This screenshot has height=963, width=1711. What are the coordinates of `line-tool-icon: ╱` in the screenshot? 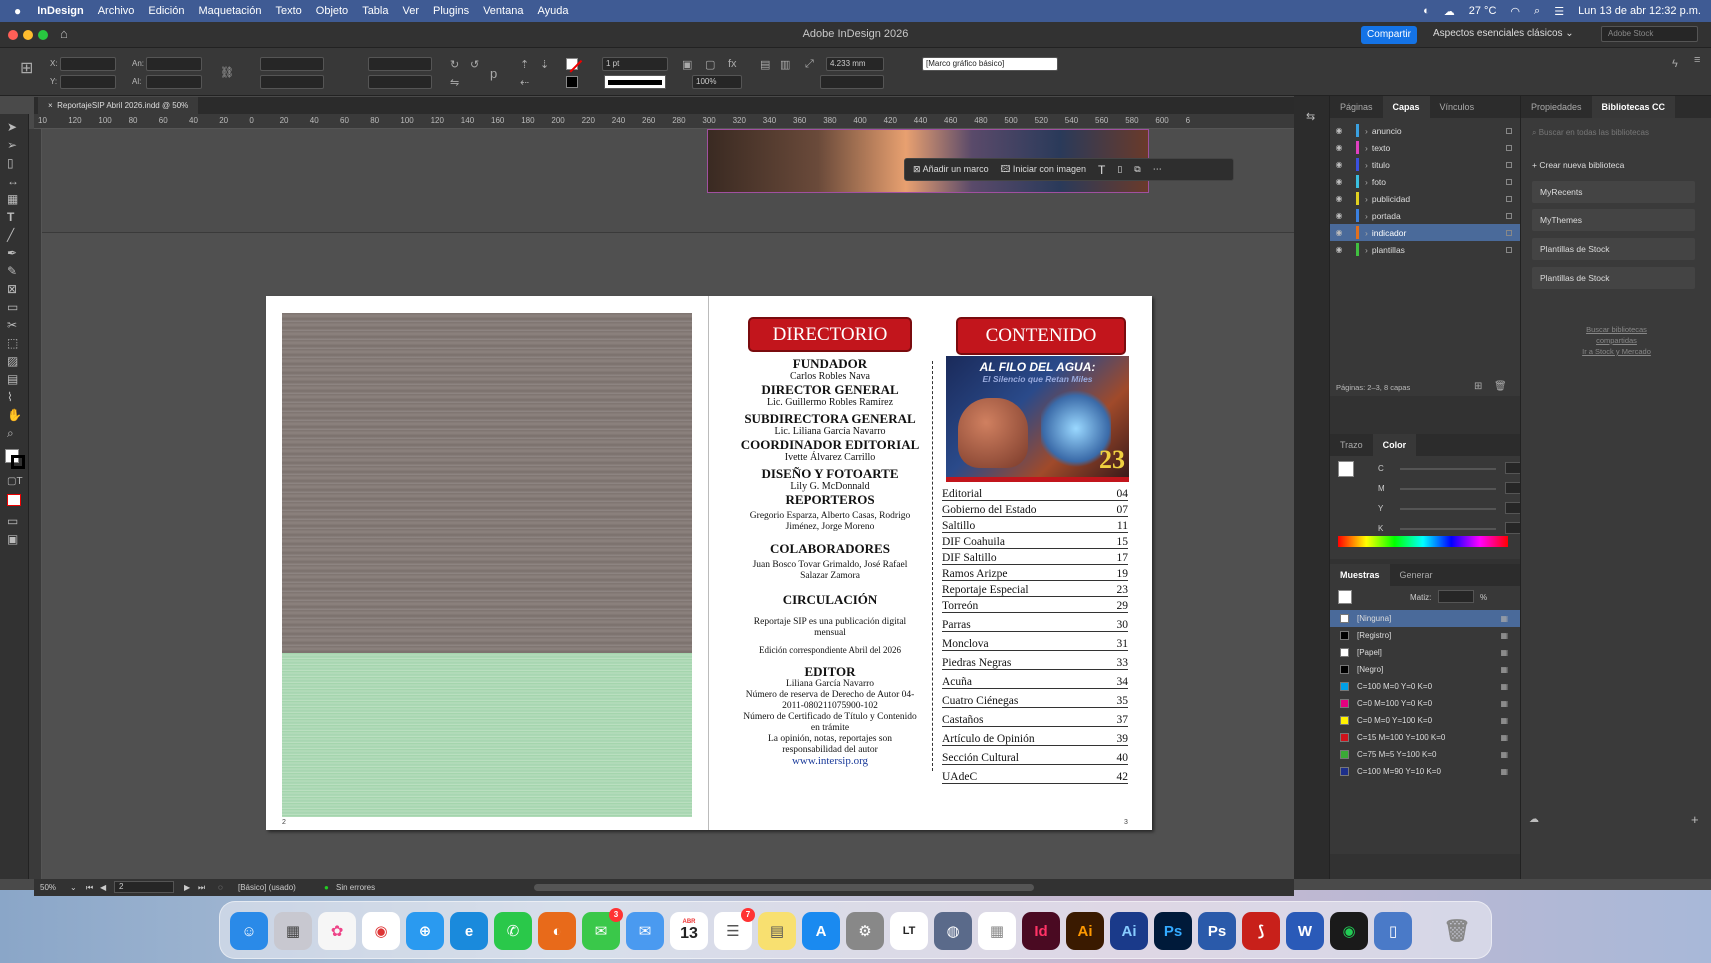 It's located at (10, 235).